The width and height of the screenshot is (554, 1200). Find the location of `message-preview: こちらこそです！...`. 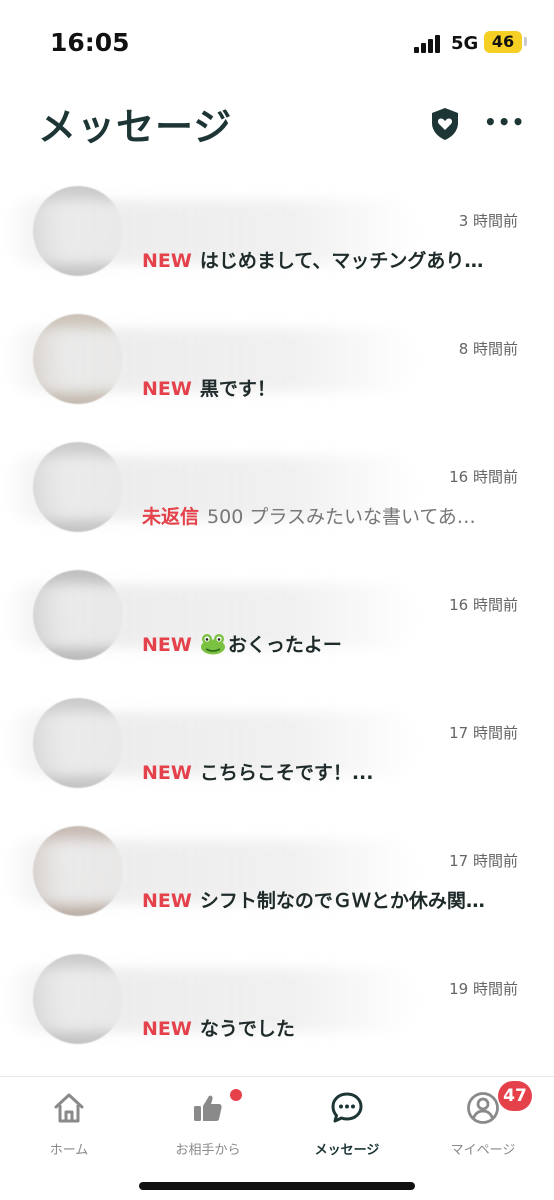

message-preview: こちらこそです！... is located at coordinates (286, 773).